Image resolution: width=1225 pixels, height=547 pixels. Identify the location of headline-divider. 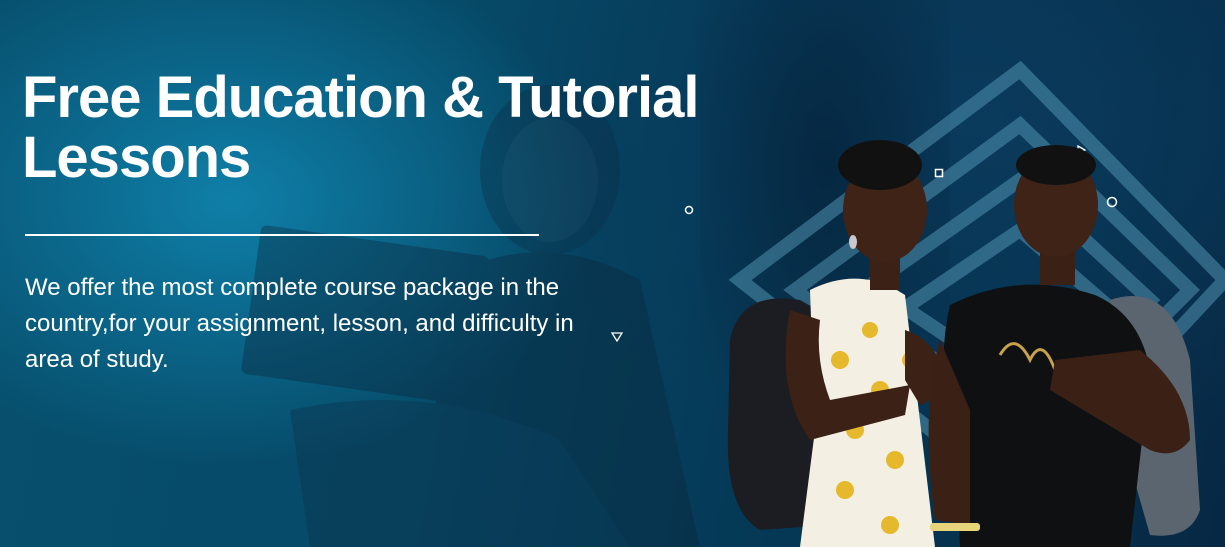
(282, 235).